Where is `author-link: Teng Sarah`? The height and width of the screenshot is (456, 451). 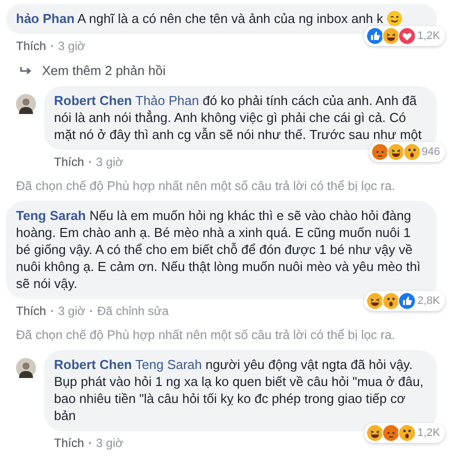
author-link: Teng Sarah is located at coordinates (51, 215).